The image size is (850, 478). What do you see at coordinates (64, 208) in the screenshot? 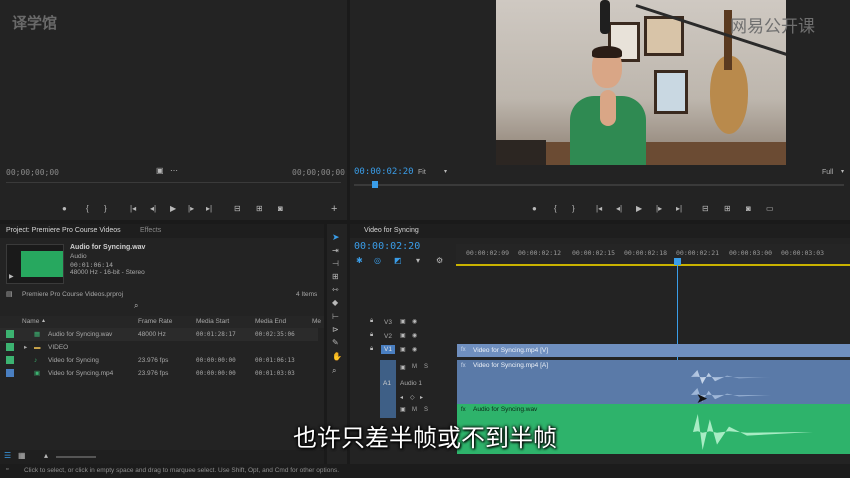
I see `marker-icon: ●` at bounding box center [64, 208].